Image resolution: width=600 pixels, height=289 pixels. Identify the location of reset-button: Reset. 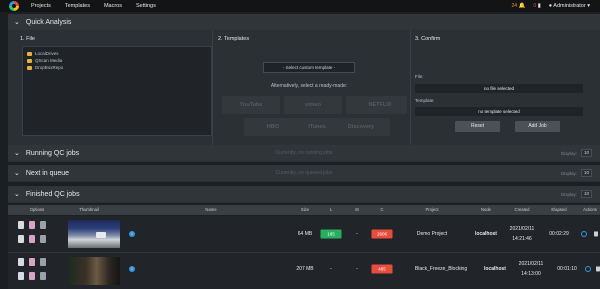
(477, 126).